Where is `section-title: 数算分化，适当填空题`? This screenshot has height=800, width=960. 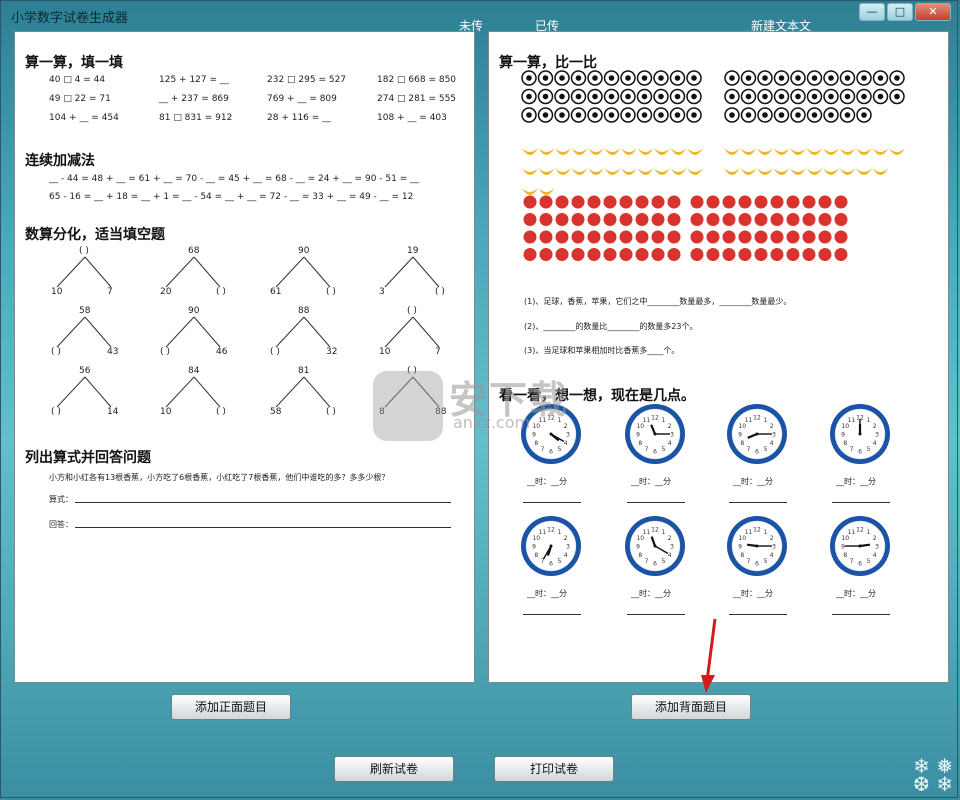
section-title: 数算分化，适当填空题 is located at coordinates (95, 235).